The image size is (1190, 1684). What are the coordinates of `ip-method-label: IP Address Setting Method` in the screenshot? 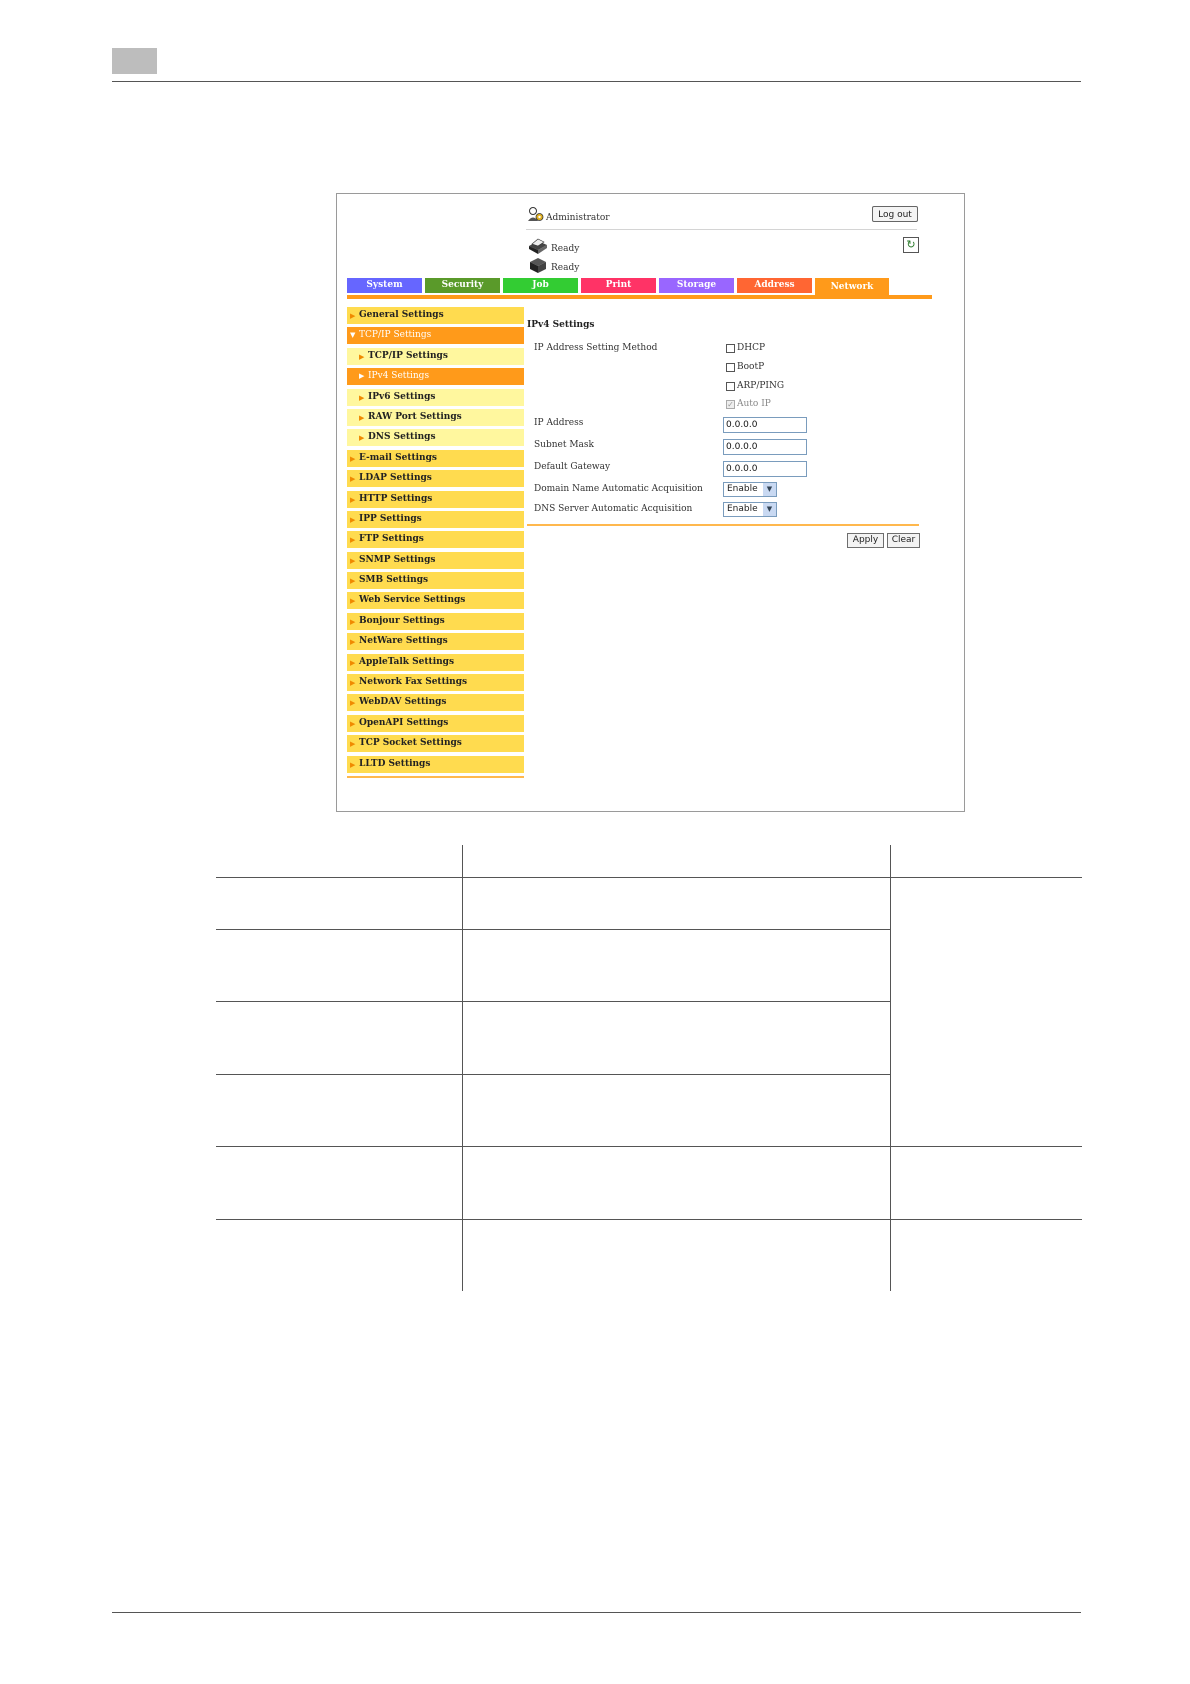 It's located at (596, 348).